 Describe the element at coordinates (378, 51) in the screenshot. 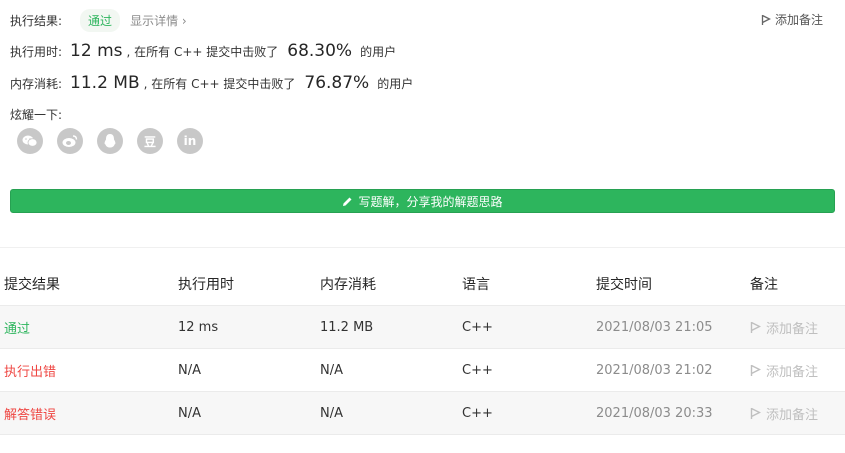

I see `runtime-suffix: 的用户` at that location.